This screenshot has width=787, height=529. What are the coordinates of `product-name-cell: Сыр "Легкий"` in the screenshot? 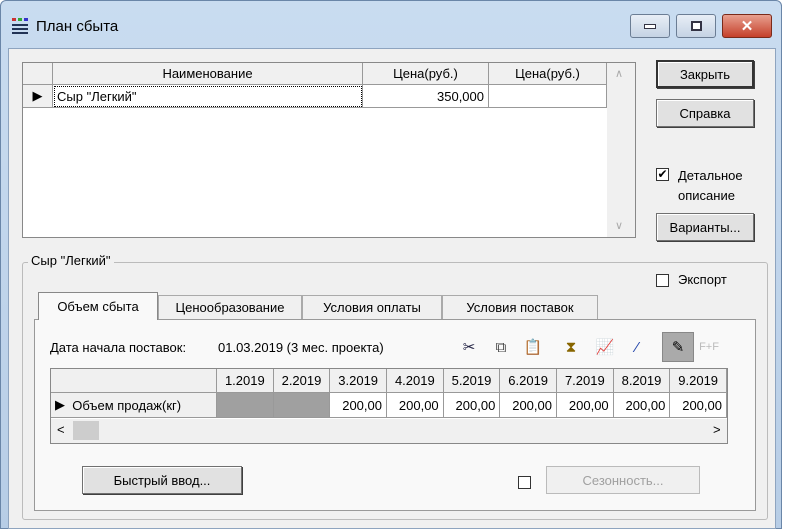 It's located at (208, 96).